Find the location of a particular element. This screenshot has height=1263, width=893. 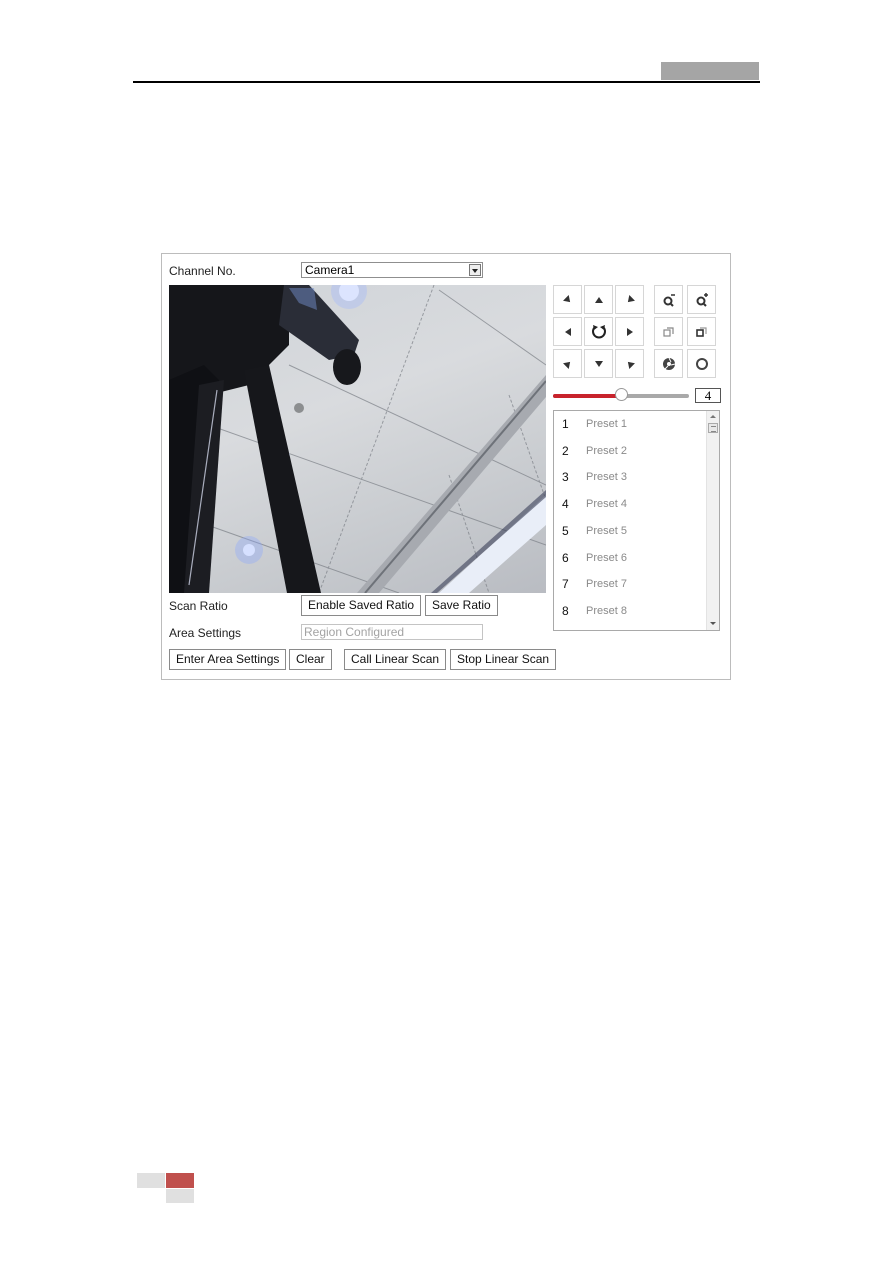

preset-number: 5 is located at coordinates (565, 530).